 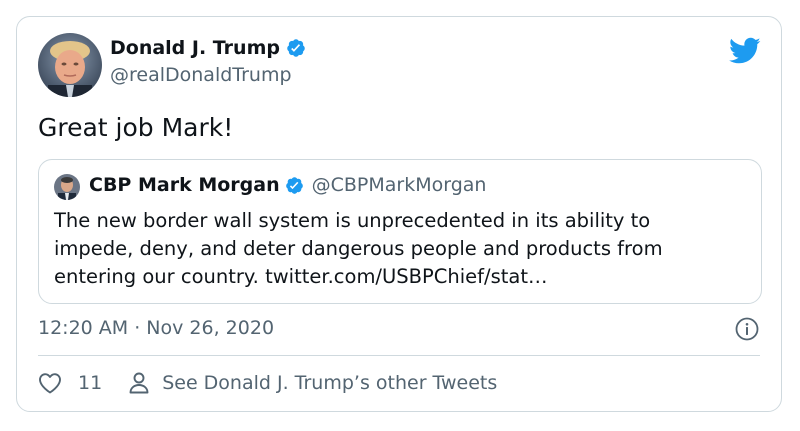 I want to click on author-avatar, so click(x=70, y=65).